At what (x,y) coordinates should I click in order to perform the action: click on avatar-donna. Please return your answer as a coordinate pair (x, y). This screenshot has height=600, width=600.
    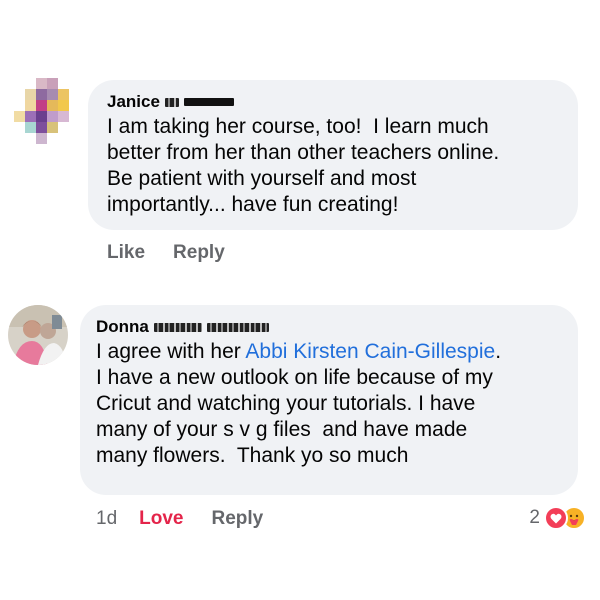
    Looking at the image, I should click on (38, 335).